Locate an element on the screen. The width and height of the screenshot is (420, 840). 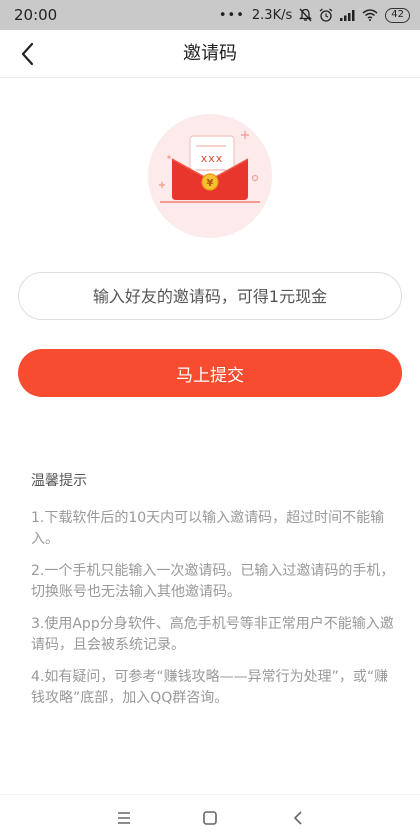
signal-icon is located at coordinates (347, 15).